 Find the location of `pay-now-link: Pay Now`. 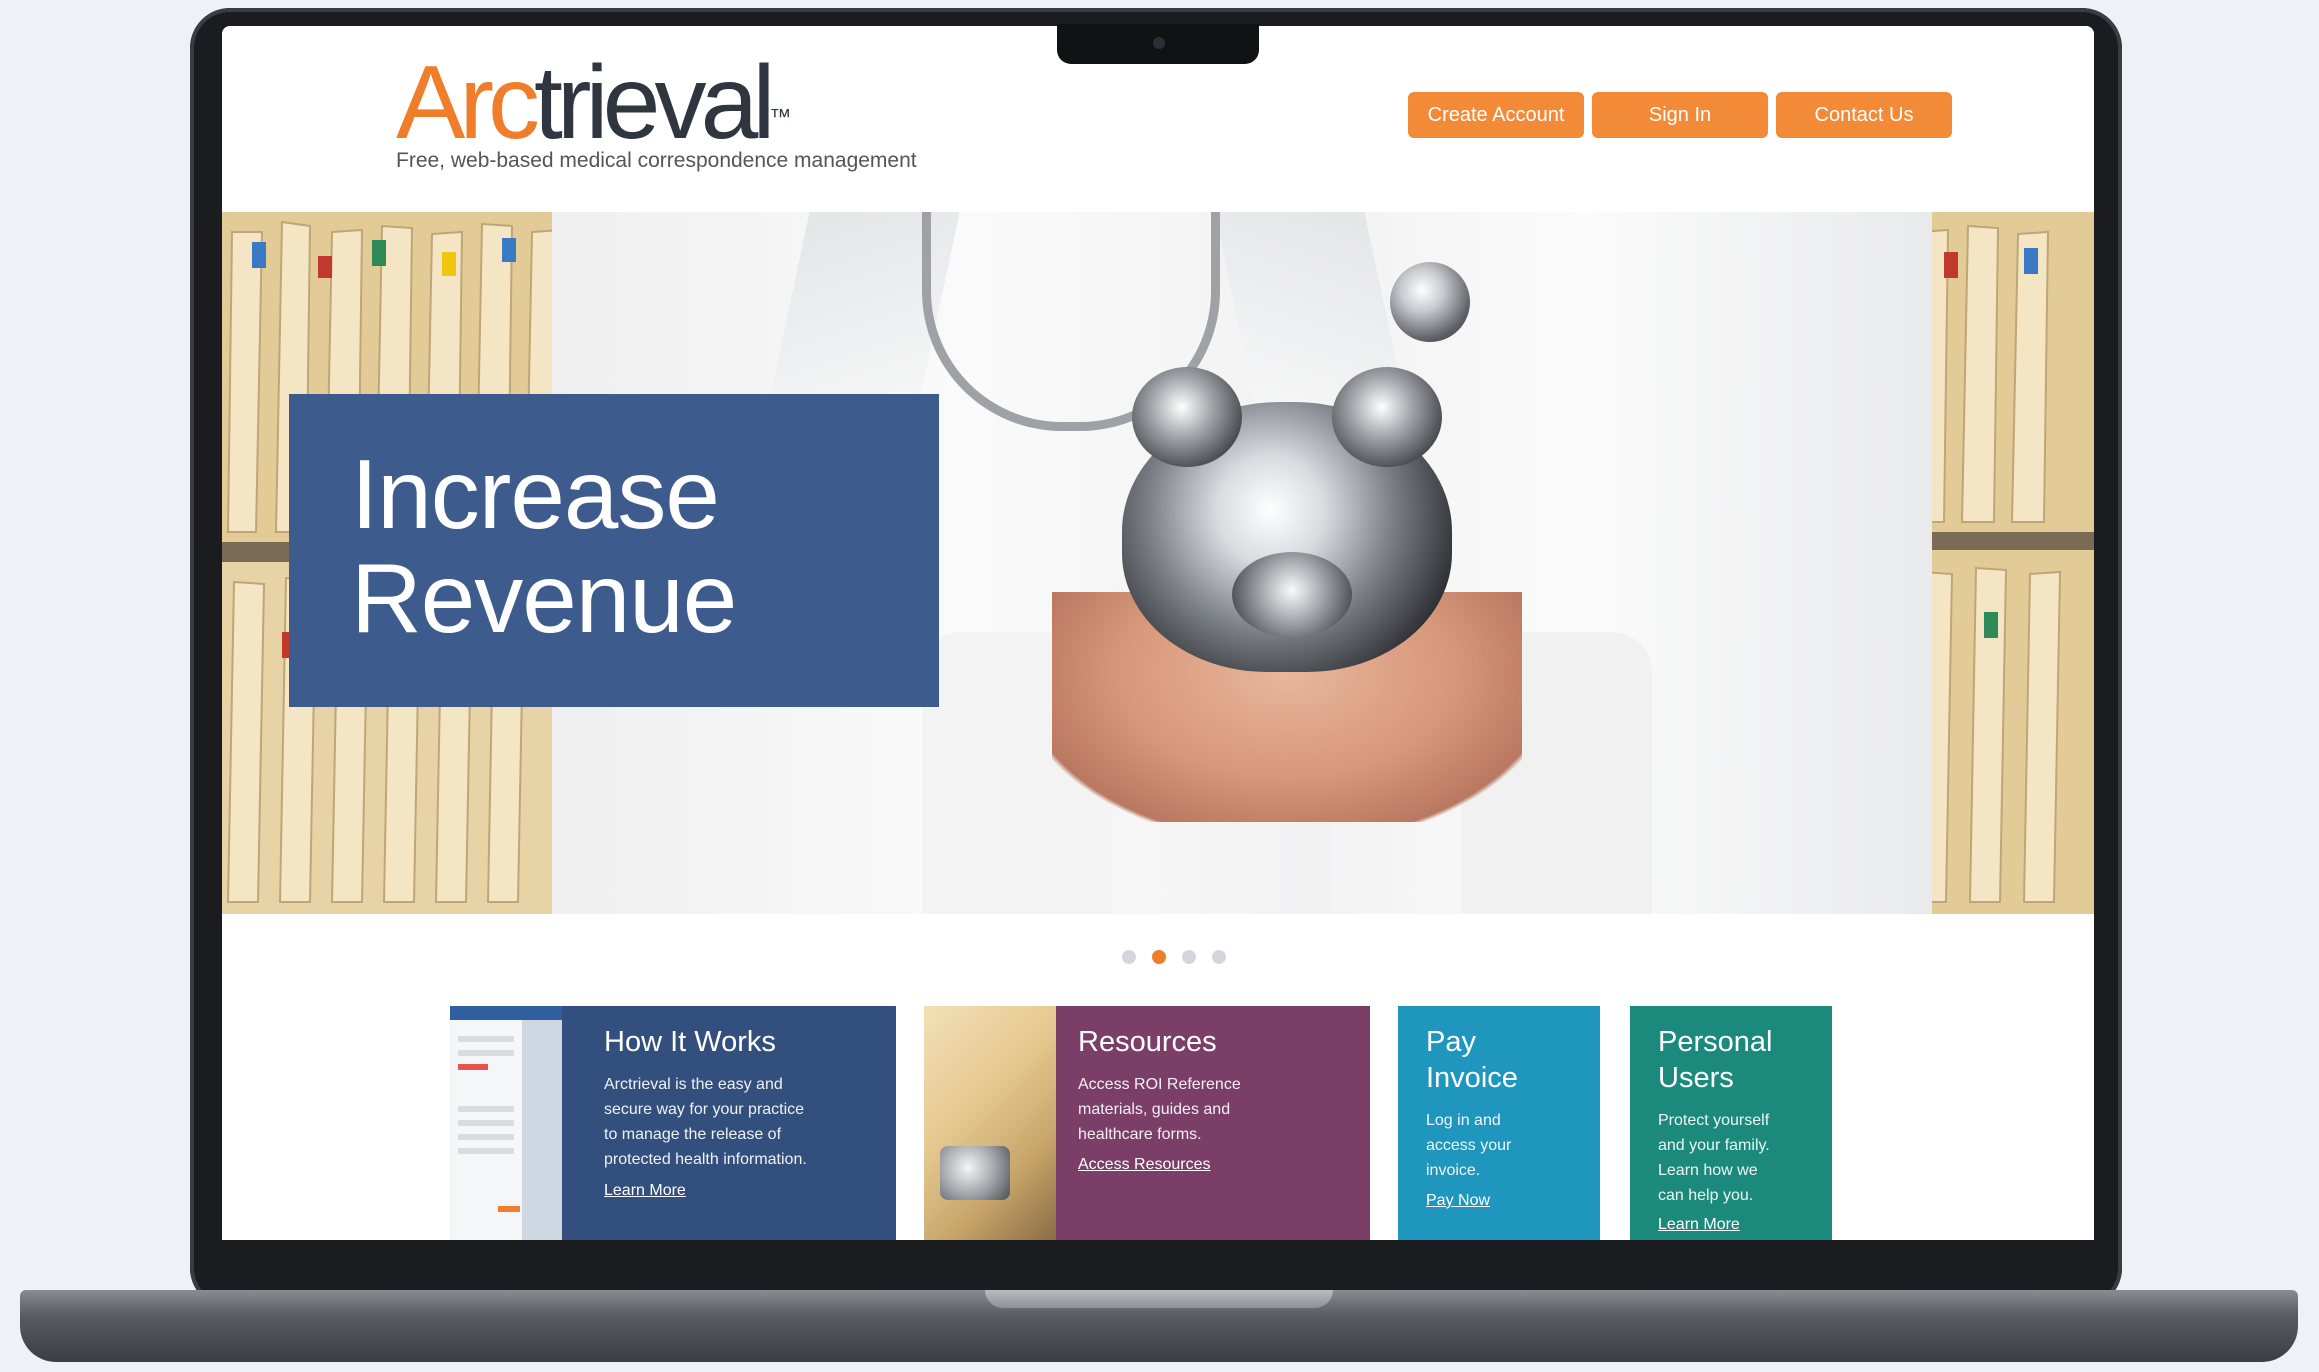

pay-now-link: Pay Now is located at coordinates (1458, 1201).